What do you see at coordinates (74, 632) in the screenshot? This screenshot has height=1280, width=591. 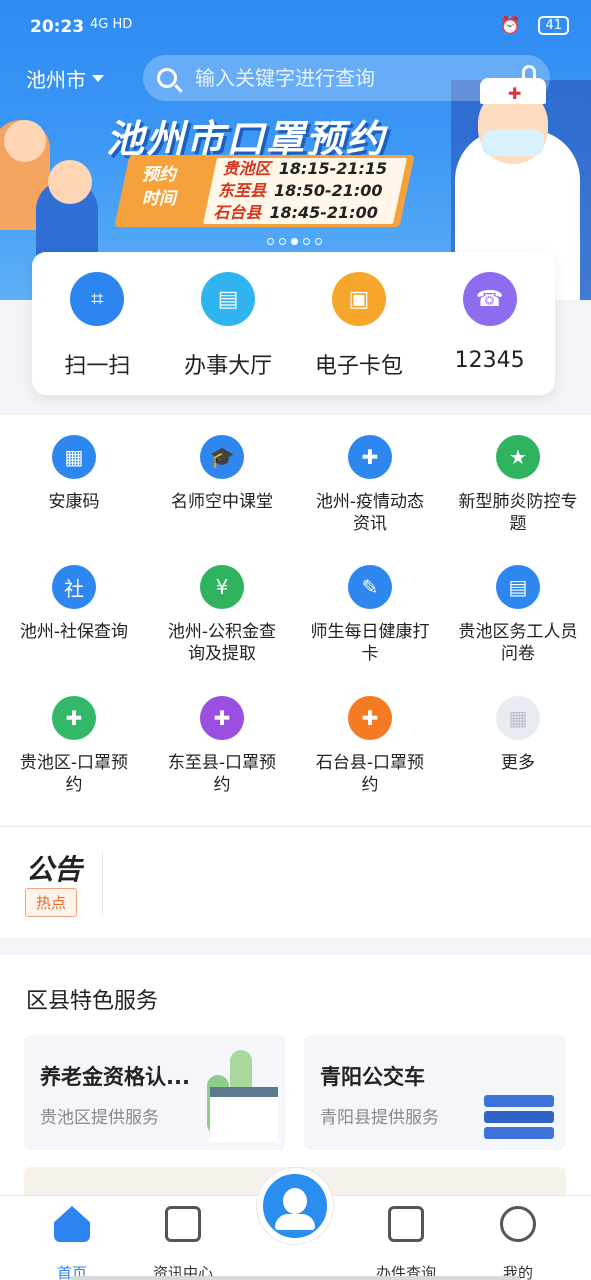 I see `service-label: 池州-社保查询` at bounding box center [74, 632].